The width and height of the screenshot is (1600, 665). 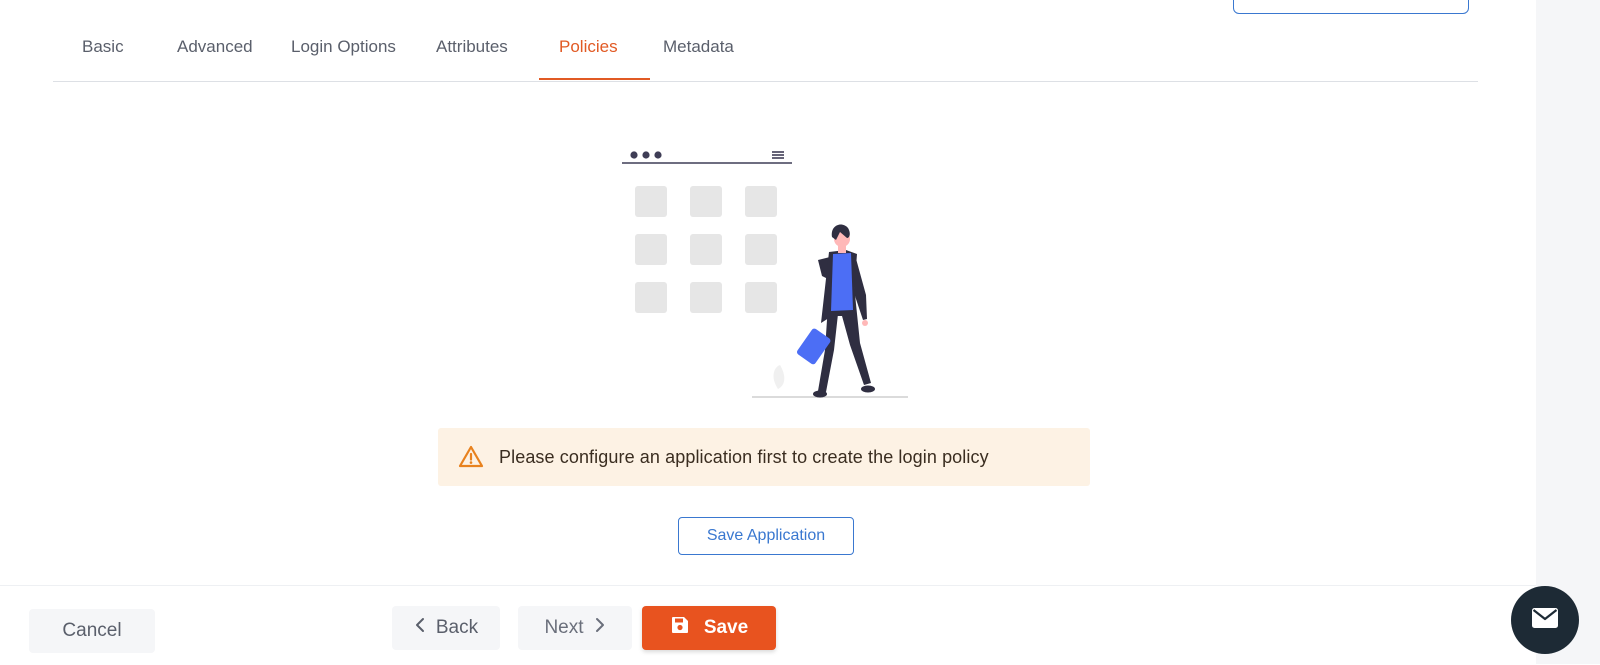 What do you see at coordinates (588, 54) in the screenshot?
I see `tab-policies: Policies` at bounding box center [588, 54].